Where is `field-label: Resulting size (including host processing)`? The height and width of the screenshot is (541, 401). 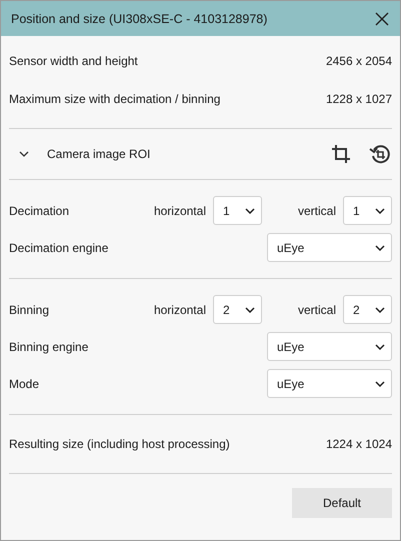 field-label: Resulting size (including host processing) is located at coordinates (119, 444).